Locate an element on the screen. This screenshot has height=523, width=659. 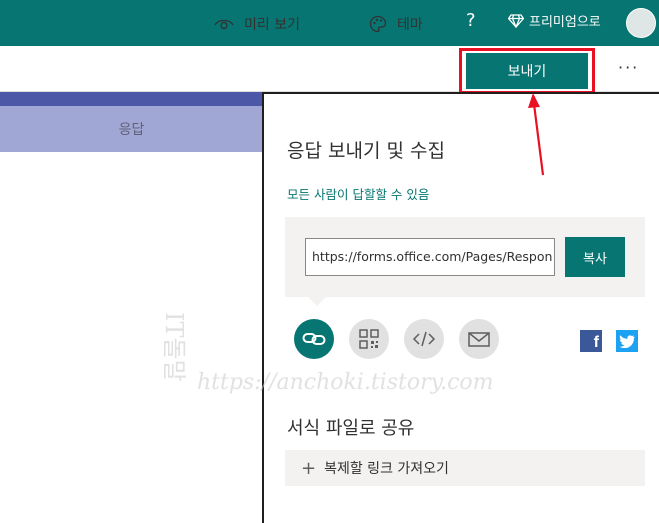
premium-button: 프리미엄으로 is located at coordinates (554, 20).